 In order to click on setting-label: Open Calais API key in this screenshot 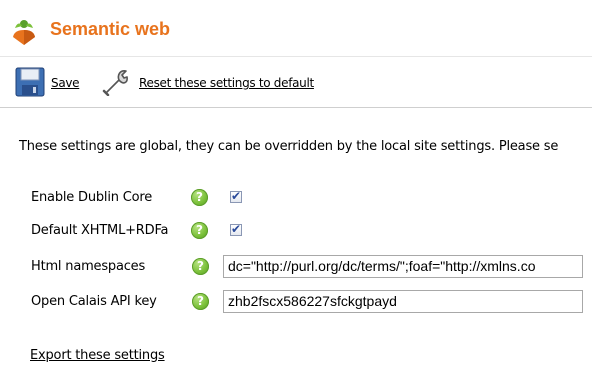, I will do `click(94, 301)`.